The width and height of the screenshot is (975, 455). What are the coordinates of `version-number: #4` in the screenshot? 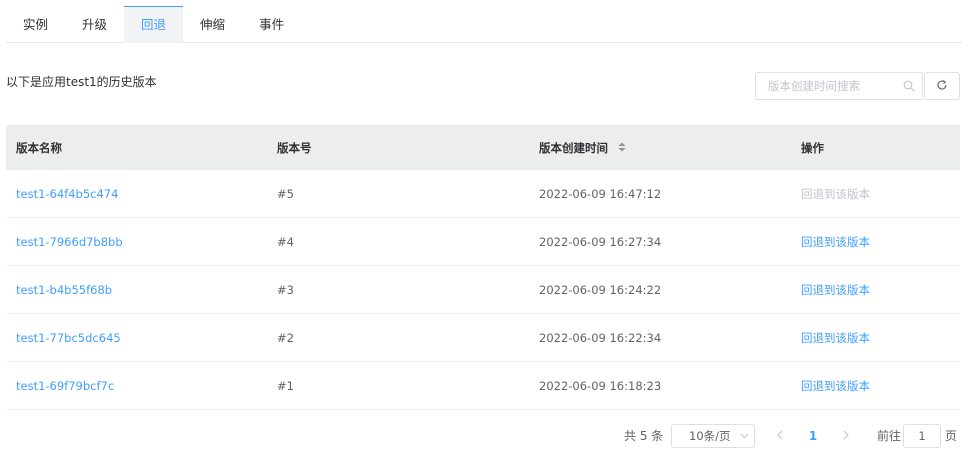 It's located at (285, 241).